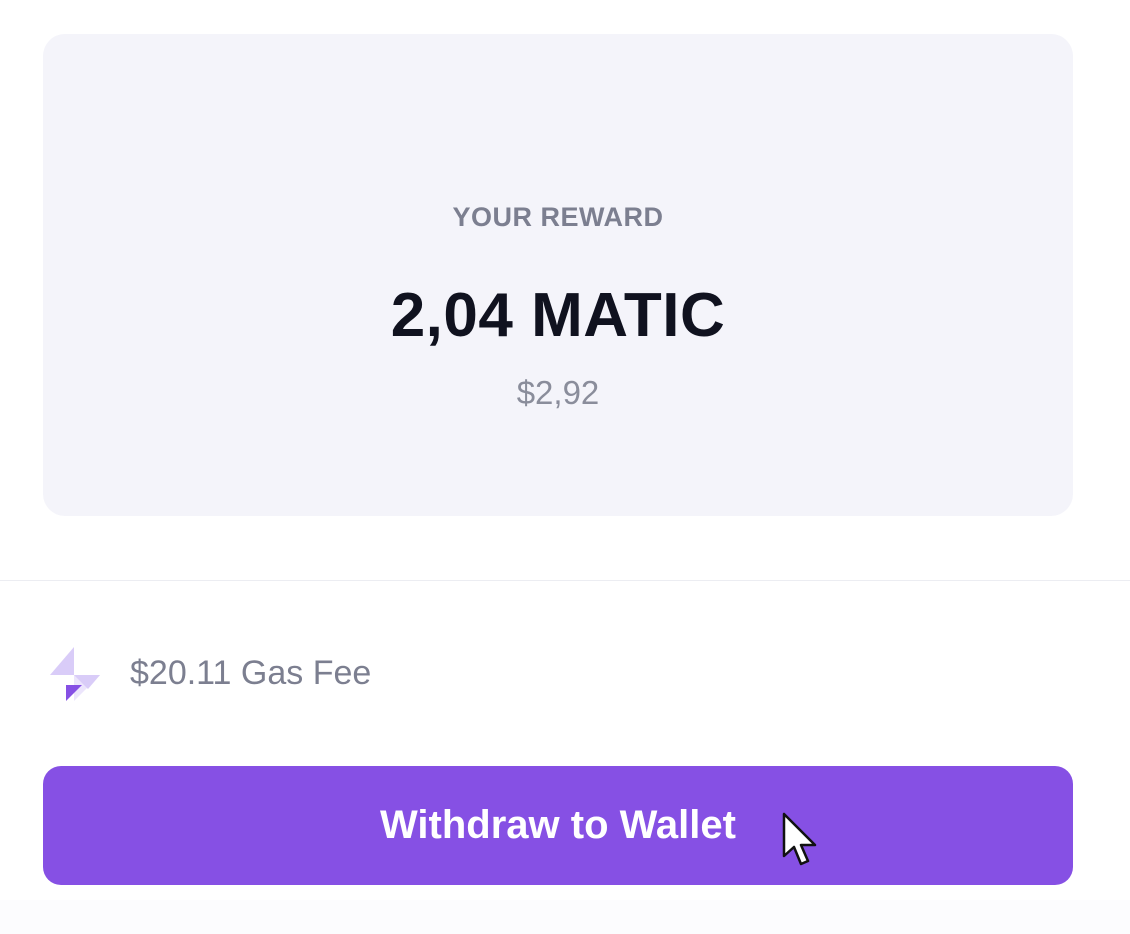  What do you see at coordinates (75, 674) in the screenshot?
I see `lightning-icon` at bounding box center [75, 674].